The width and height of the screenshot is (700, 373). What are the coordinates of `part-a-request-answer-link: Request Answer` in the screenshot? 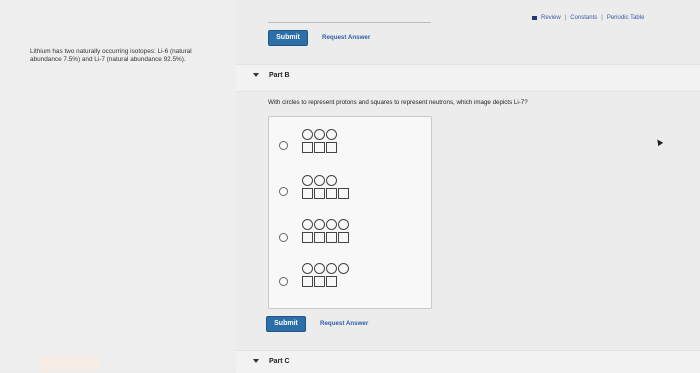 It's located at (346, 37).